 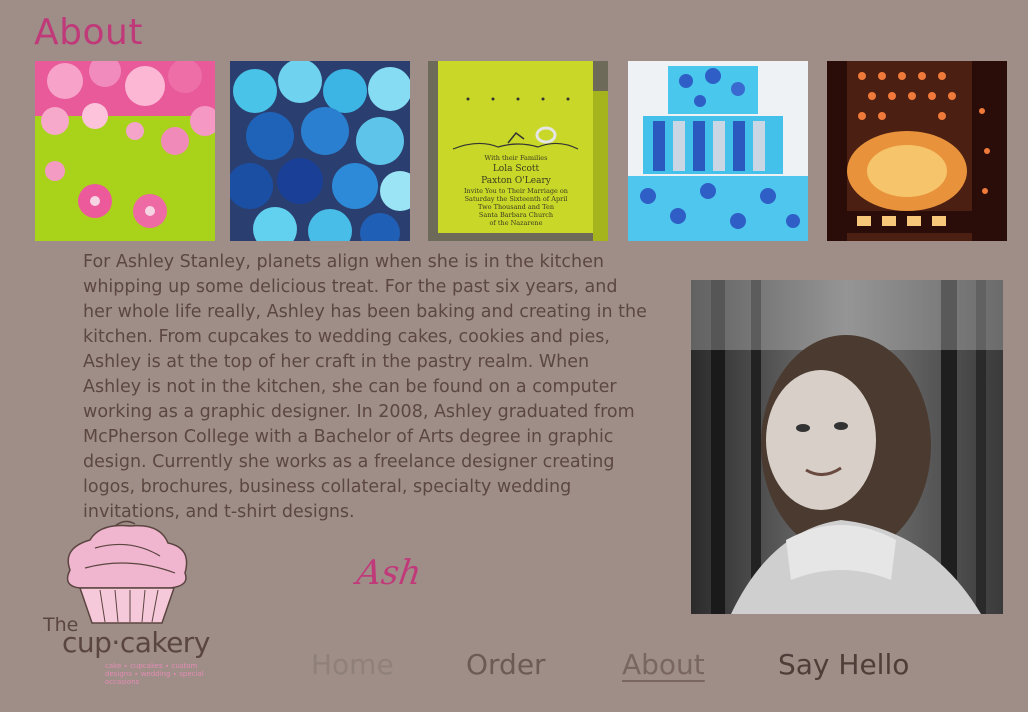 I want to click on portrait-photo, so click(x=847, y=447).